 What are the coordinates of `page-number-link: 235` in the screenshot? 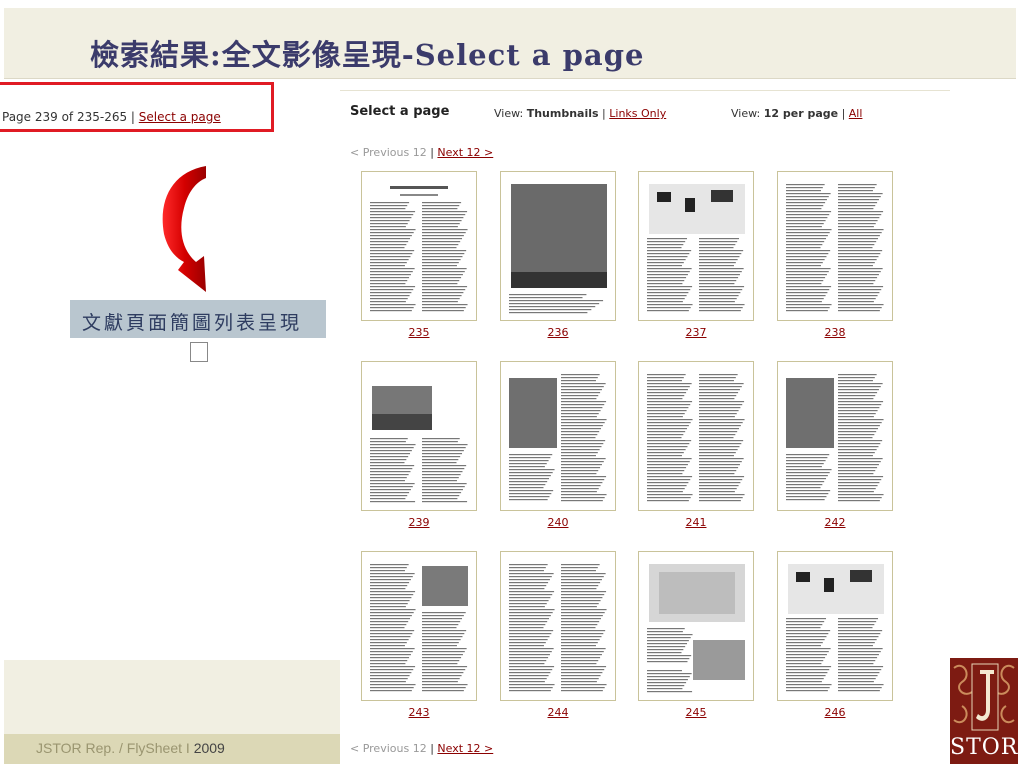 It's located at (419, 332).